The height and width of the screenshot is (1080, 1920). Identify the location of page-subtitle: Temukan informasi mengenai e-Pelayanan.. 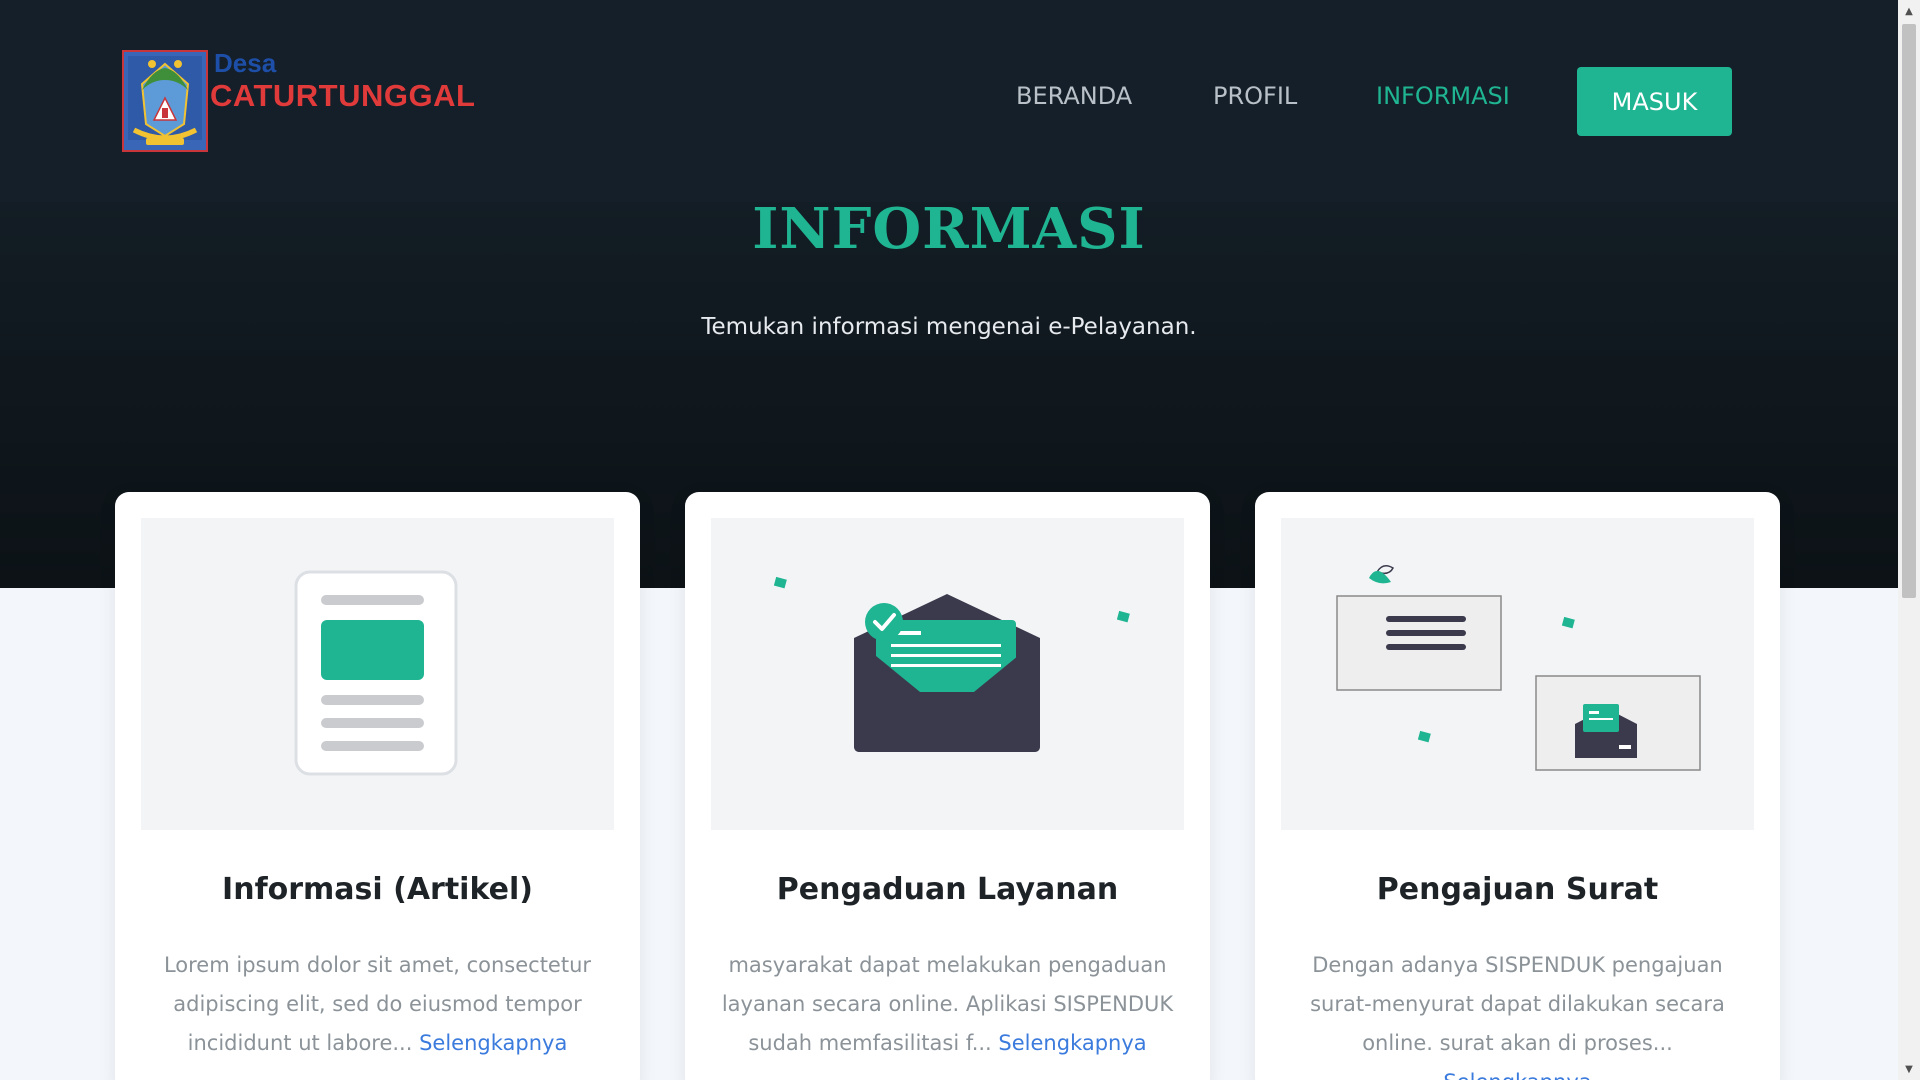
(949, 327).